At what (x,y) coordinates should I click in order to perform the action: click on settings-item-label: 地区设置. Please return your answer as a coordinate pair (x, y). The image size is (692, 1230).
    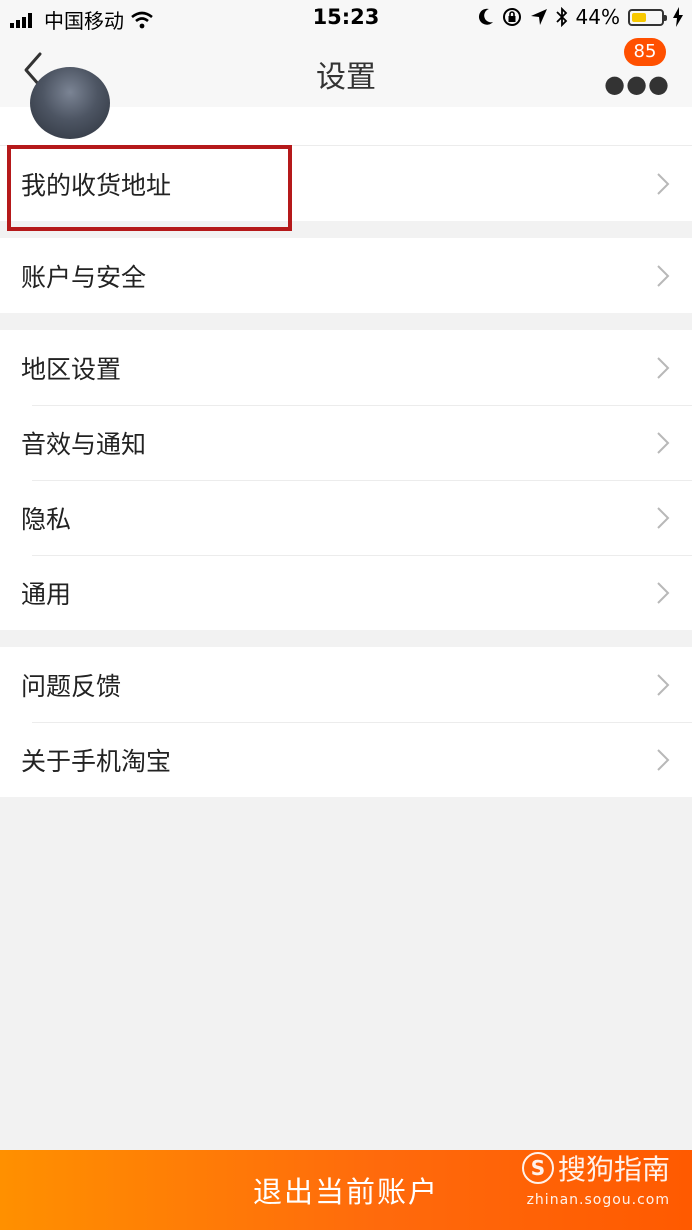
    Looking at the image, I should click on (71, 369).